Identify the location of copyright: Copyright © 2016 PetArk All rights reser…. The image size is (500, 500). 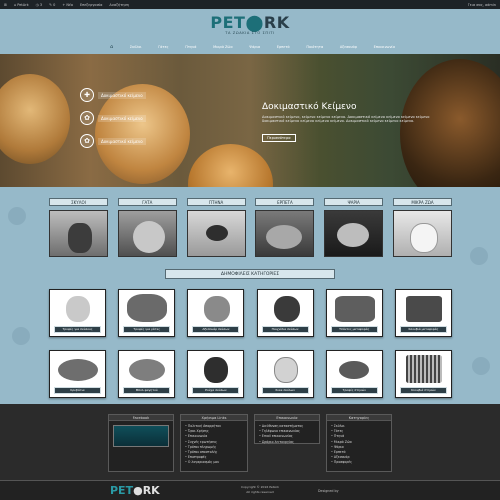
(260, 489).